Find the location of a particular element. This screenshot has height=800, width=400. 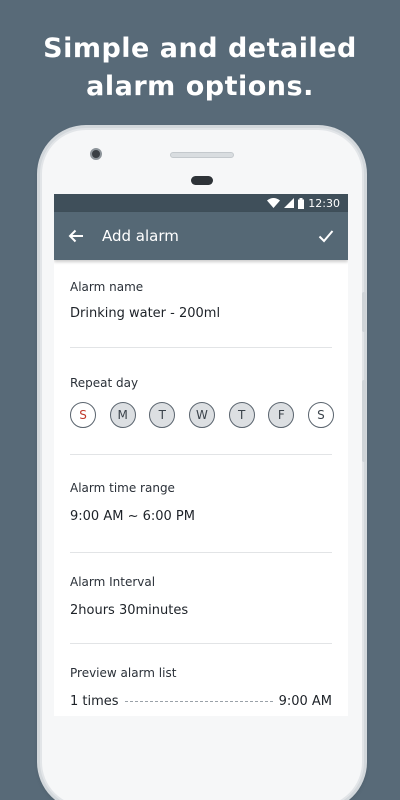

phone-speaker is located at coordinates (202, 155).